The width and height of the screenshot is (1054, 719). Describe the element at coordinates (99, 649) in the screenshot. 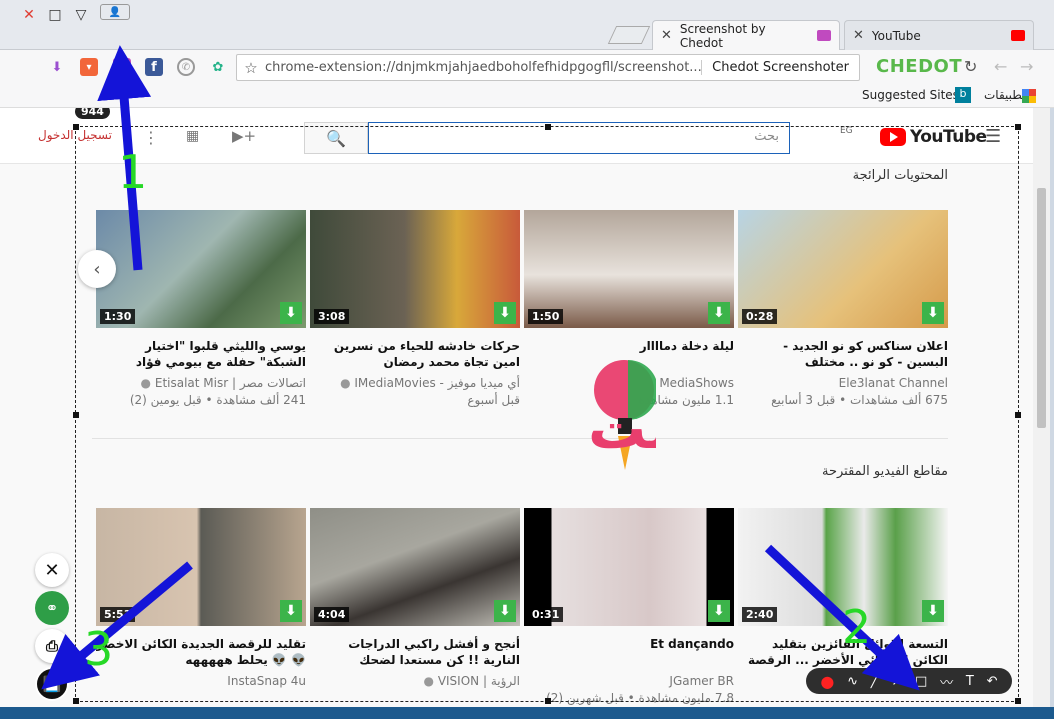

I see `step-label-3: 3` at that location.